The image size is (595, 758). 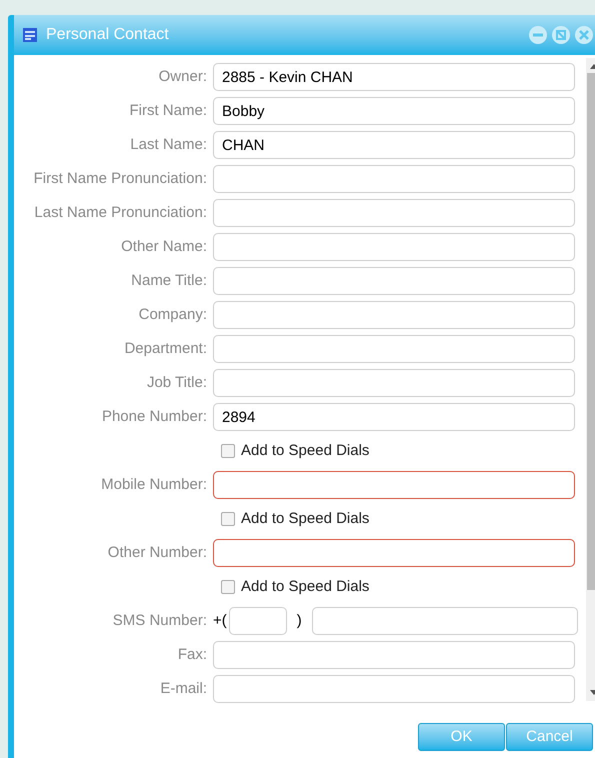 I want to click on minimize-icon, so click(x=538, y=35).